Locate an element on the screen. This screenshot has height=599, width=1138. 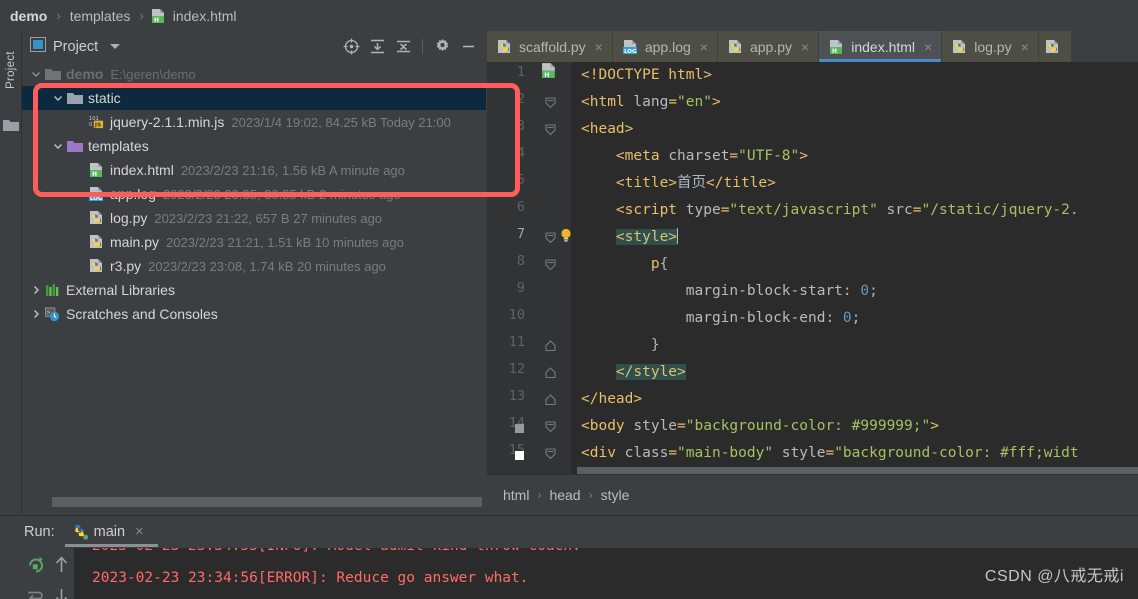
folder-icon is located at coordinates (11, 125).